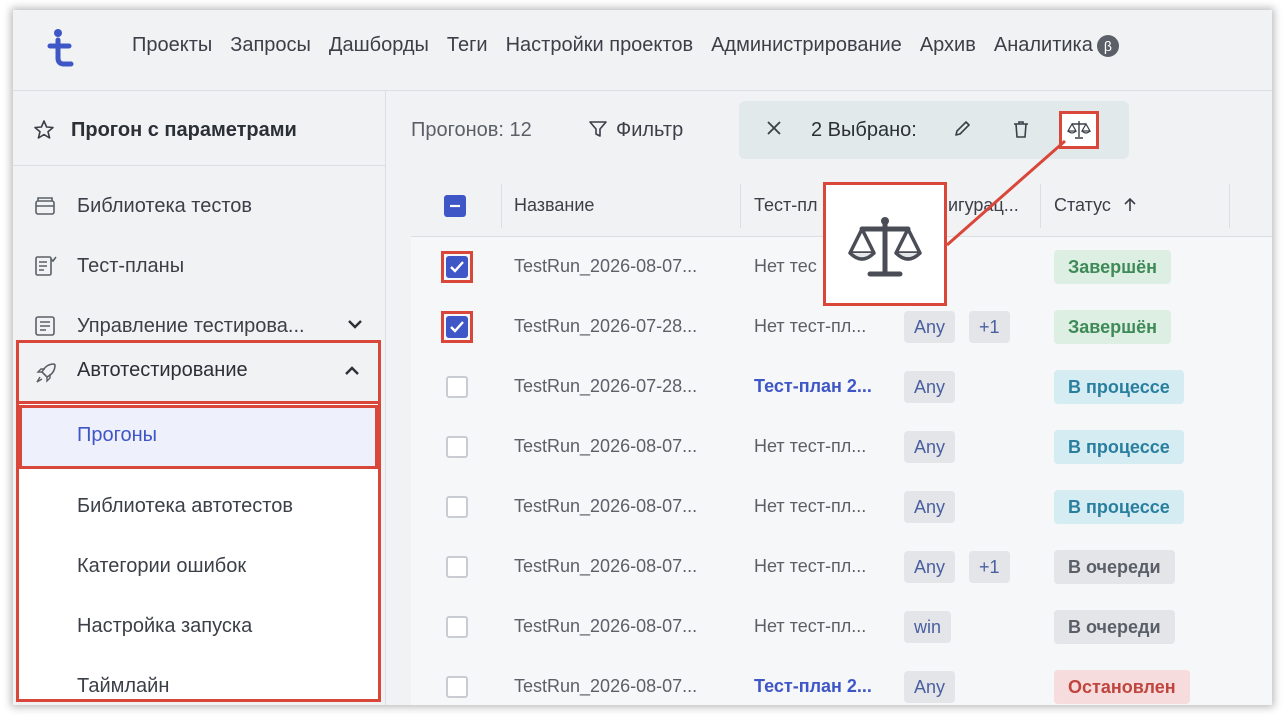 The width and height of the screenshot is (1284, 725). Describe the element at coordinates (885, 247) in the screenshot. I see `scales-icon-enlarged` at that location.